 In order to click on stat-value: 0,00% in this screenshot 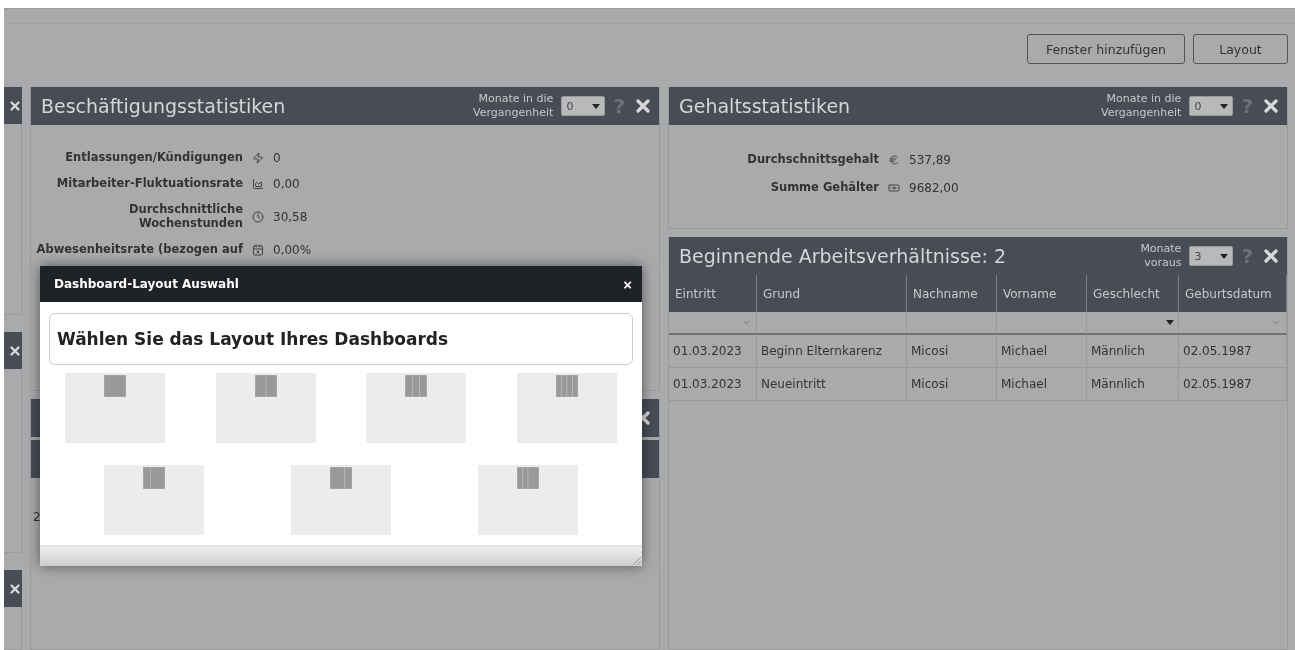, I will do `click(293, 249)`.